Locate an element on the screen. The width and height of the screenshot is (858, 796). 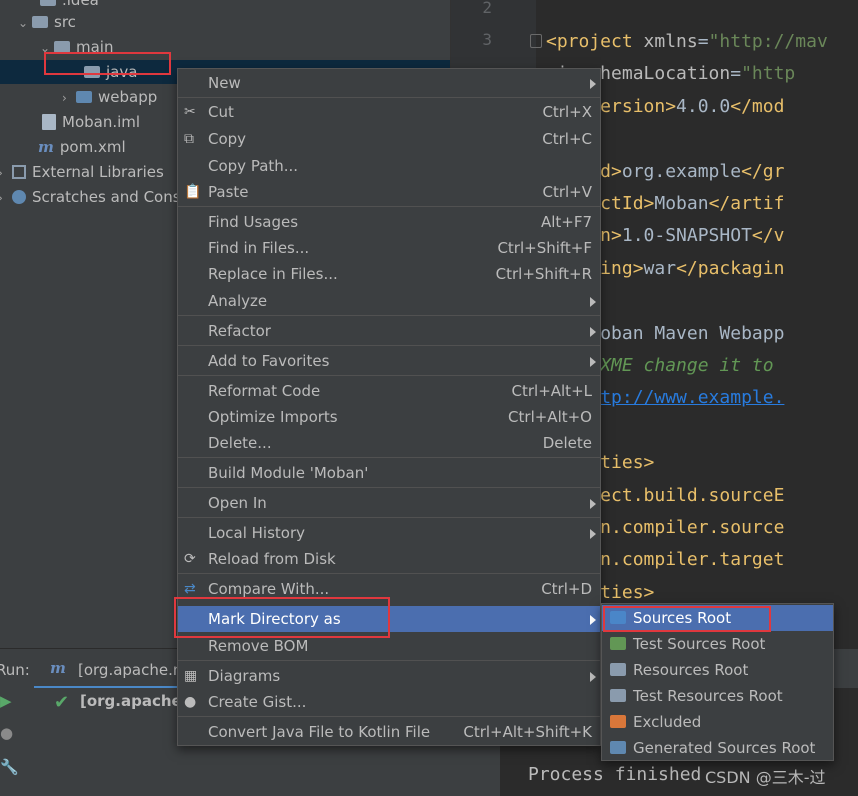
tree-item-moban-iml: Moban.iml is located at coordinates (91, 122).